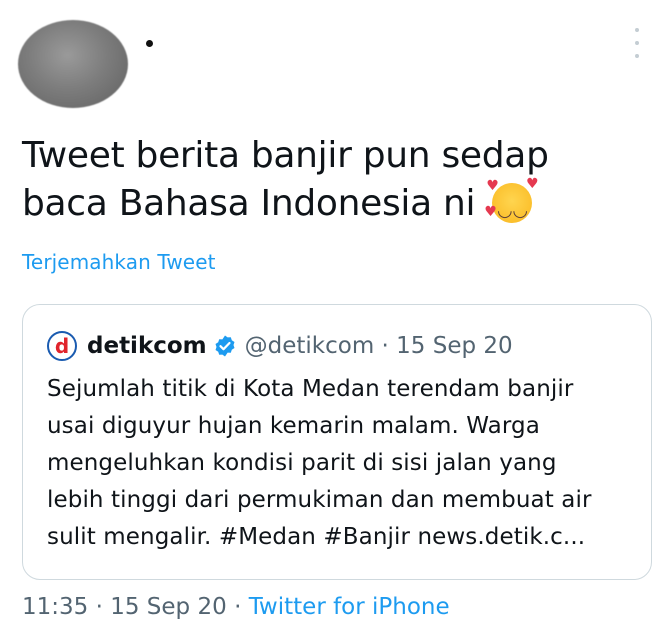 This screenshot has width=664, height=640. Describe the element at coordinates (511, 199) in the screenshot. I see `smiling-face-with-hearts-icon: ♥ ♥ ♥ ◡◡` at that location.